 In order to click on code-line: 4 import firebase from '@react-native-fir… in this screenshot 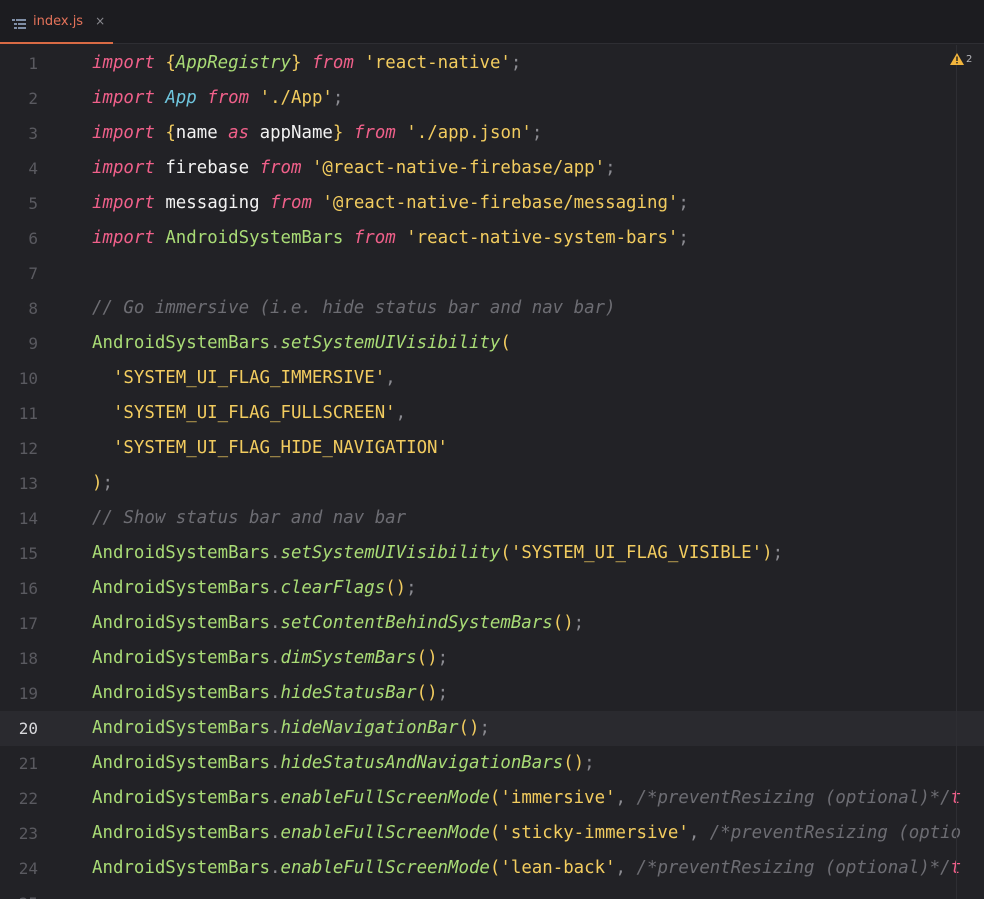, I will do `click(492, 168)`.